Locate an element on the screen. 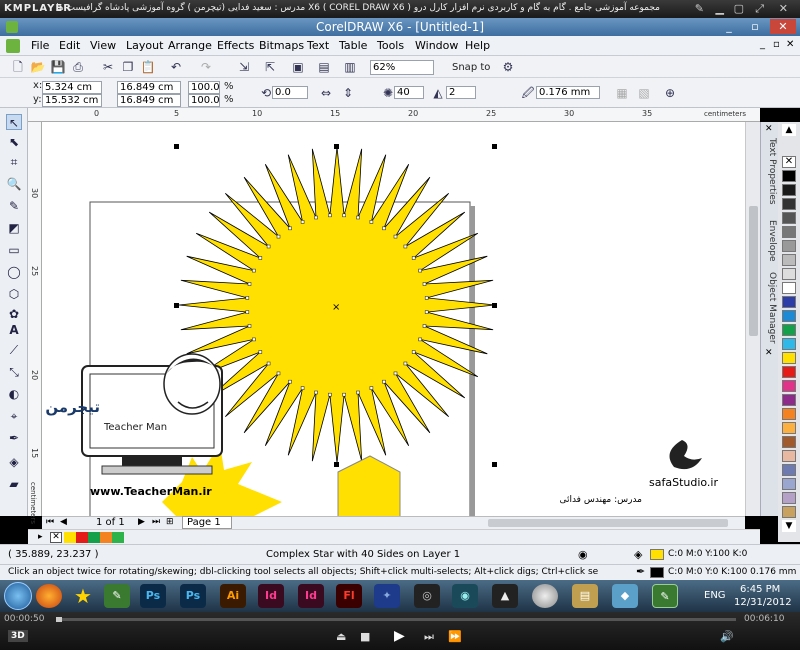 Image resolution: width=800 pixels, height=650 pixels. firefox-icon is located at coordinates (49, 596).